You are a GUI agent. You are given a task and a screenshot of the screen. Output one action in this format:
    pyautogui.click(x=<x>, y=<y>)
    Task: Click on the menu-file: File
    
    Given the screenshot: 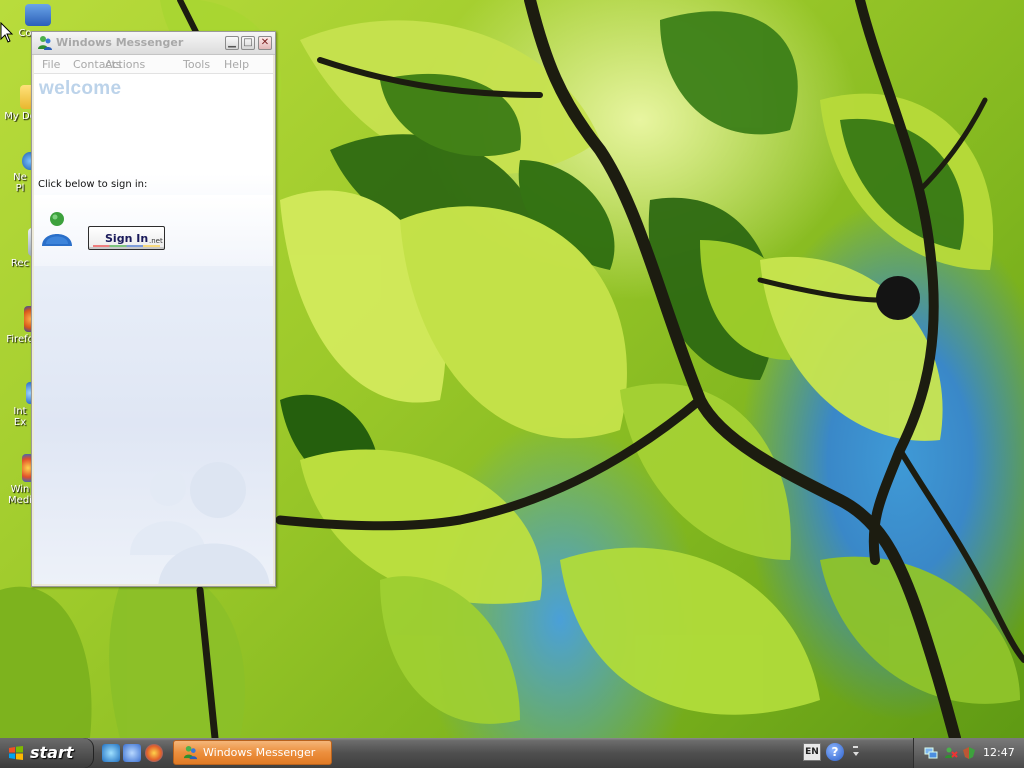 What is the action you would take?
    pyautogui.click(x=51, y=64)
    